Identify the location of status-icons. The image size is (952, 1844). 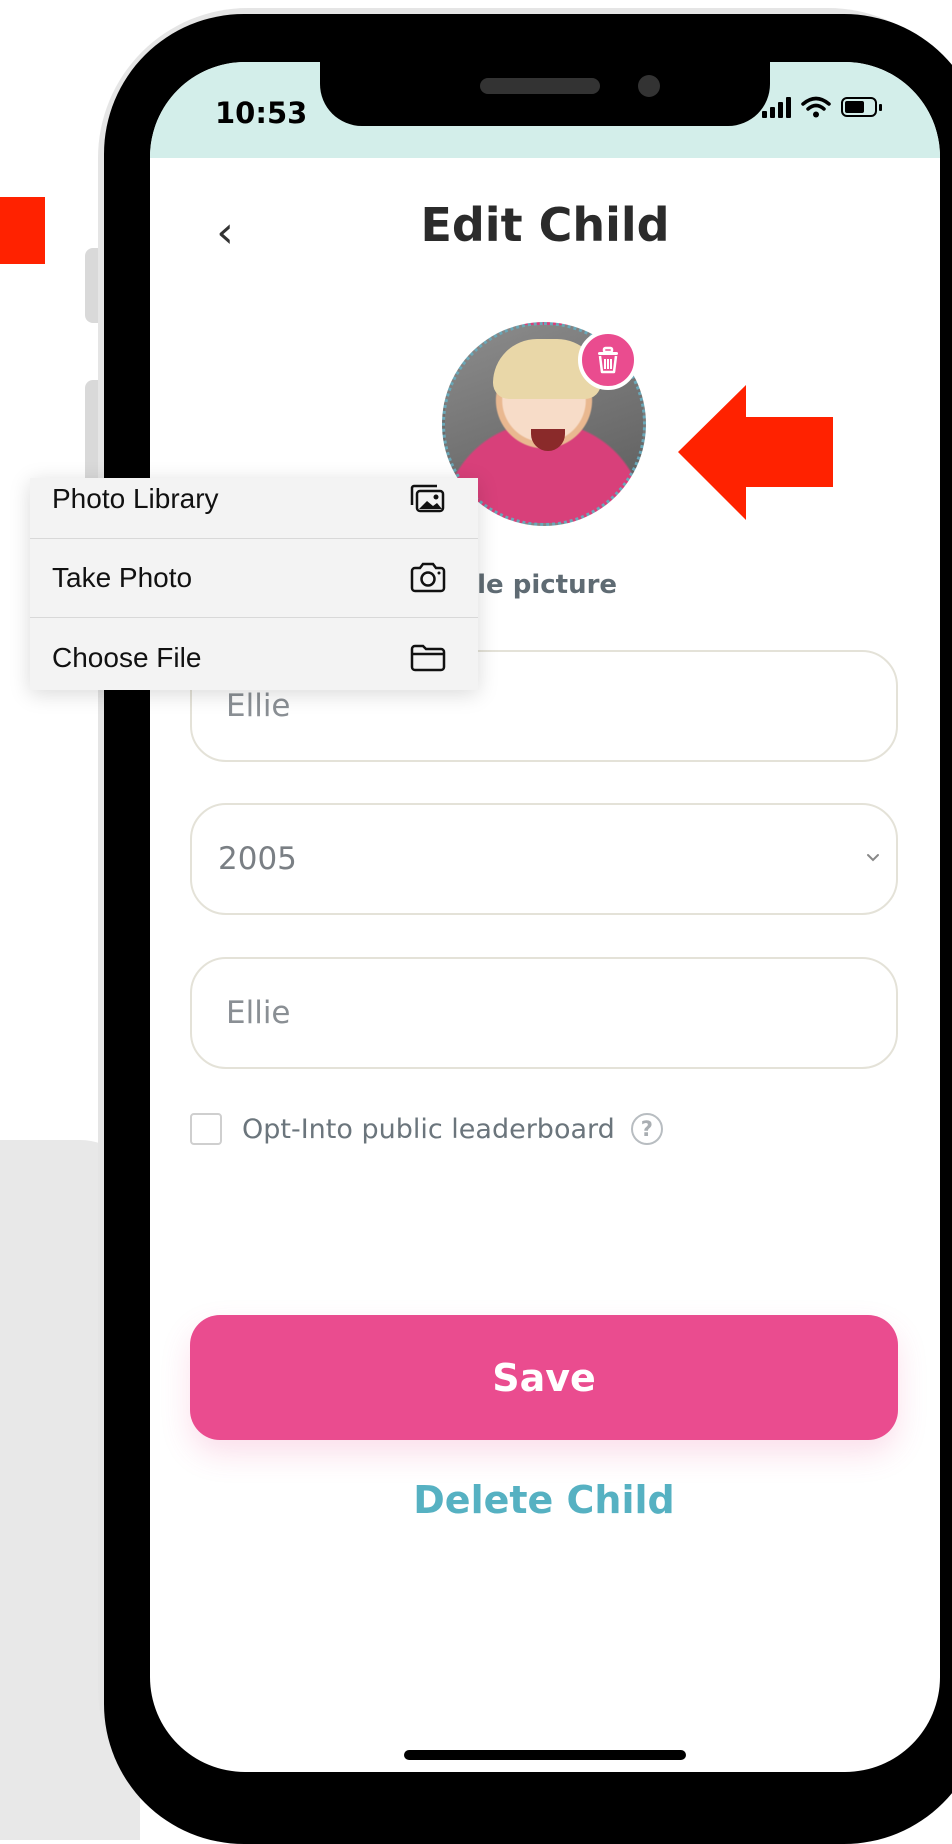
(822, 107).